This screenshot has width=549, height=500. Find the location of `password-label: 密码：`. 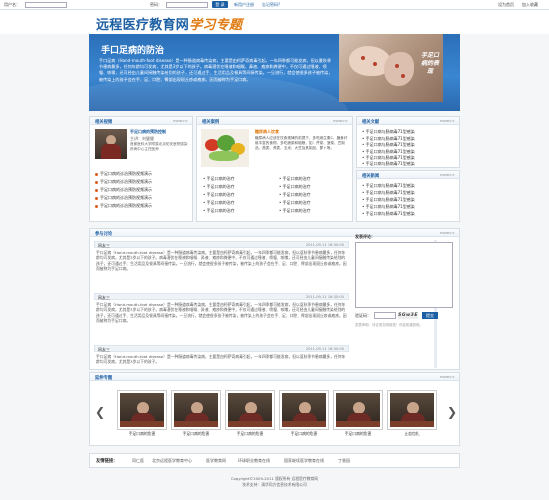

password-label: 密码： is located at coordinates (156, 4).